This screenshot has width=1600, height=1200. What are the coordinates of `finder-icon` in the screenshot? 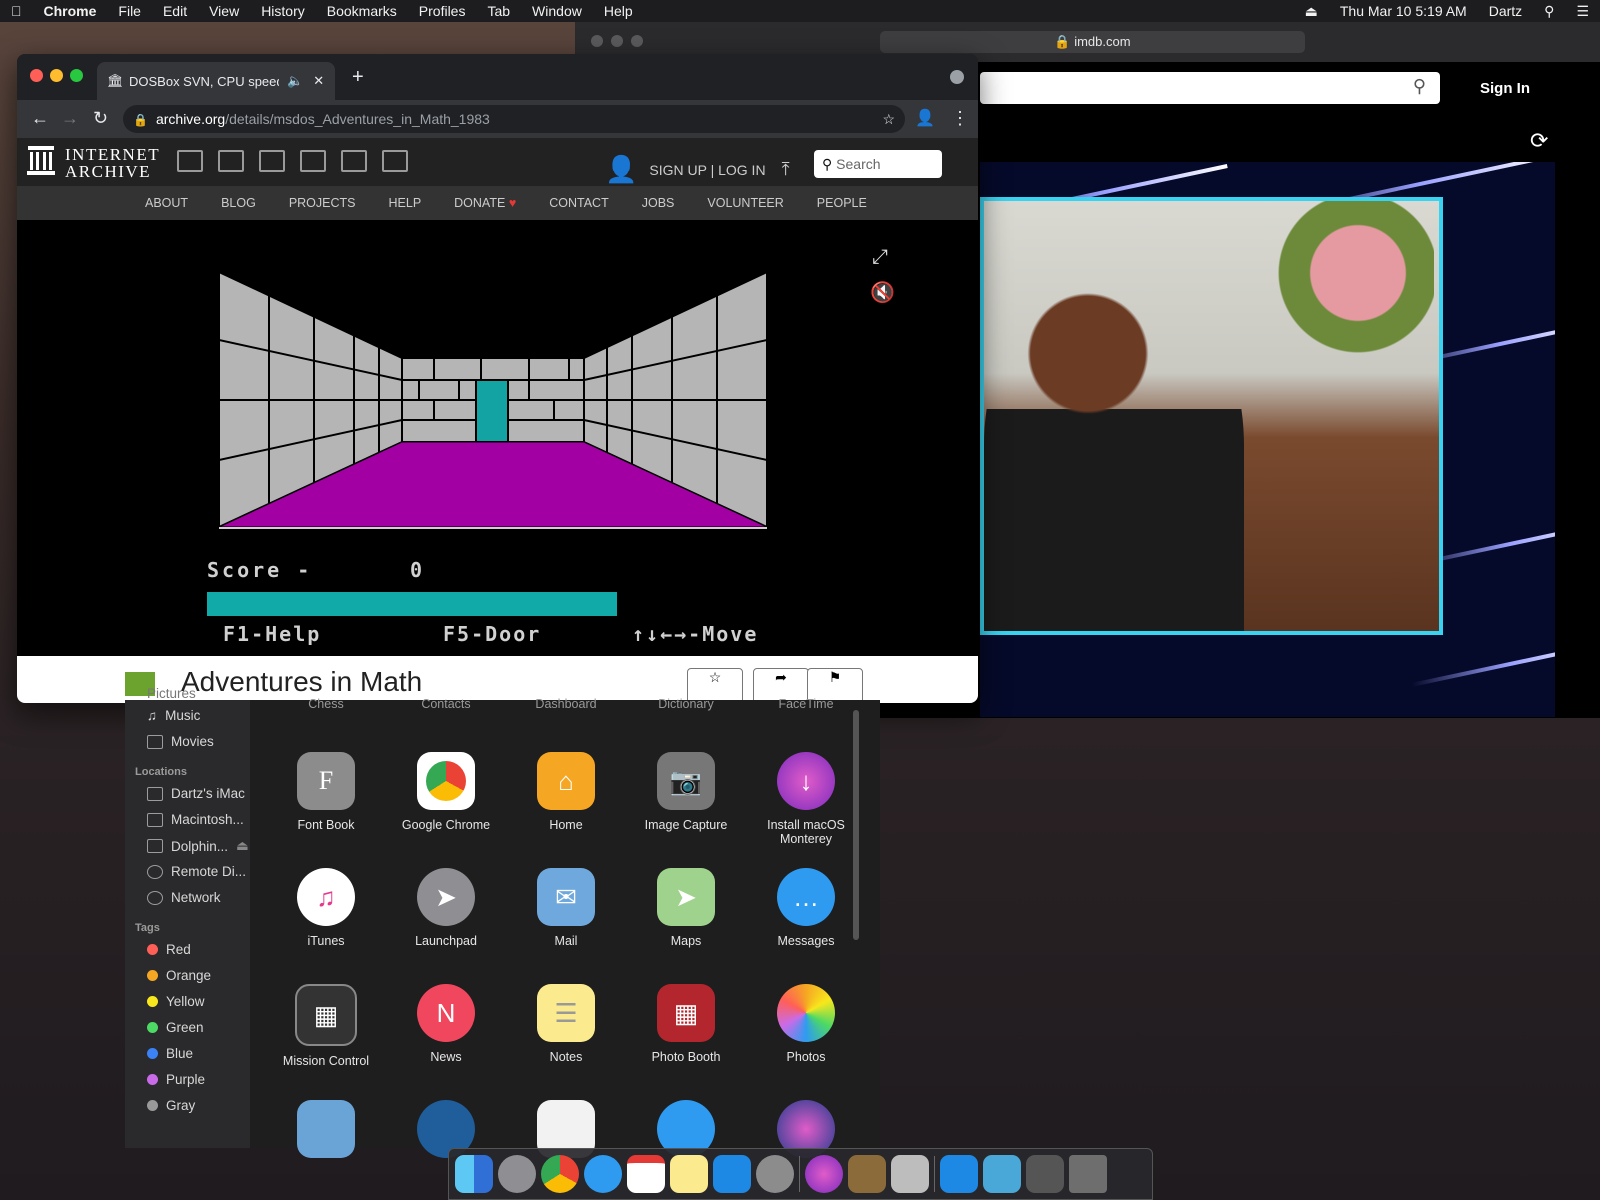 It's located at (474, 1174).